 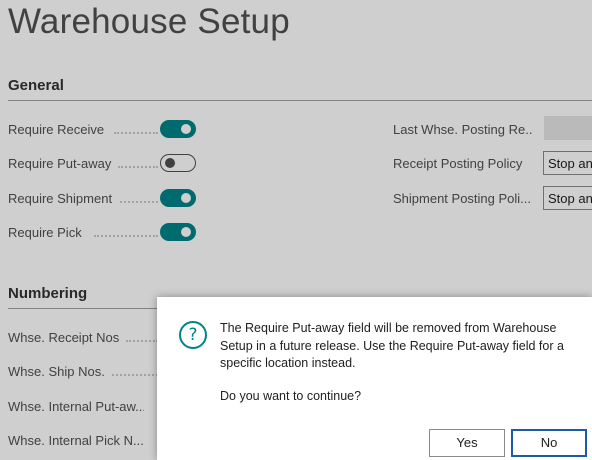 What do you see at coordinates (291, 396) in the screenshot?
I see `dialog-question: Do you want to continue?` at bounding box center [291, 396].